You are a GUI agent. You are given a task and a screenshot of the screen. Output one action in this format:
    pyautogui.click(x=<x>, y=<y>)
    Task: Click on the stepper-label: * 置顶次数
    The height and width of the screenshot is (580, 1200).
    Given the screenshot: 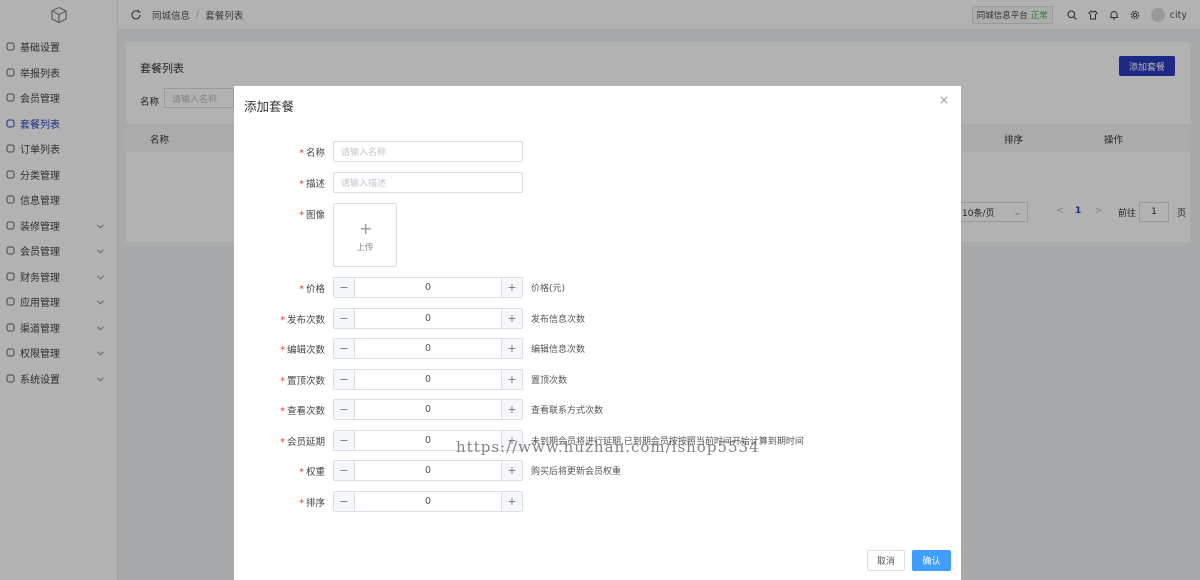 What is the action you would take?
    pyautogui.click(x=302, y=380)
    